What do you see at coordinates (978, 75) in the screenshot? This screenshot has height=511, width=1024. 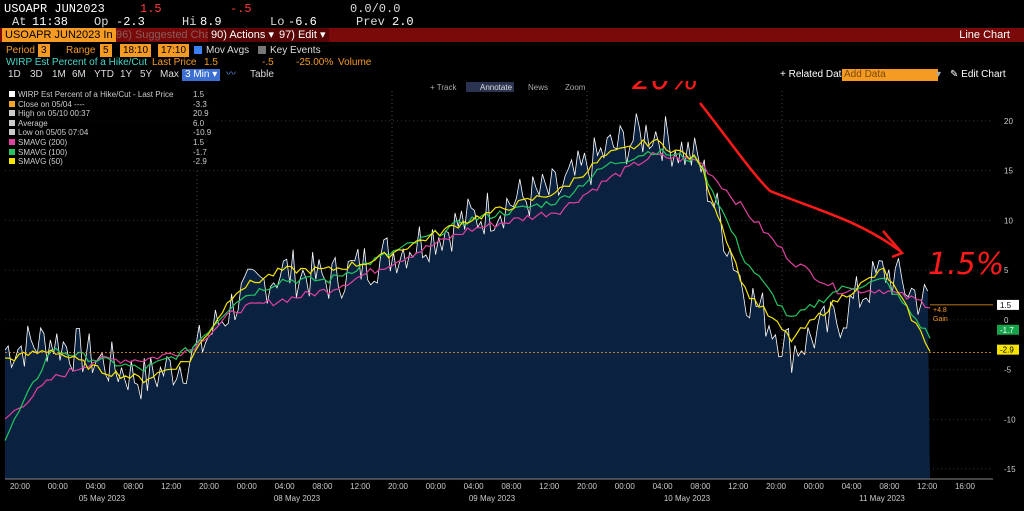 I see `edit-chart-button: ✎ Edit Chart` at bounding box center [978, 75].